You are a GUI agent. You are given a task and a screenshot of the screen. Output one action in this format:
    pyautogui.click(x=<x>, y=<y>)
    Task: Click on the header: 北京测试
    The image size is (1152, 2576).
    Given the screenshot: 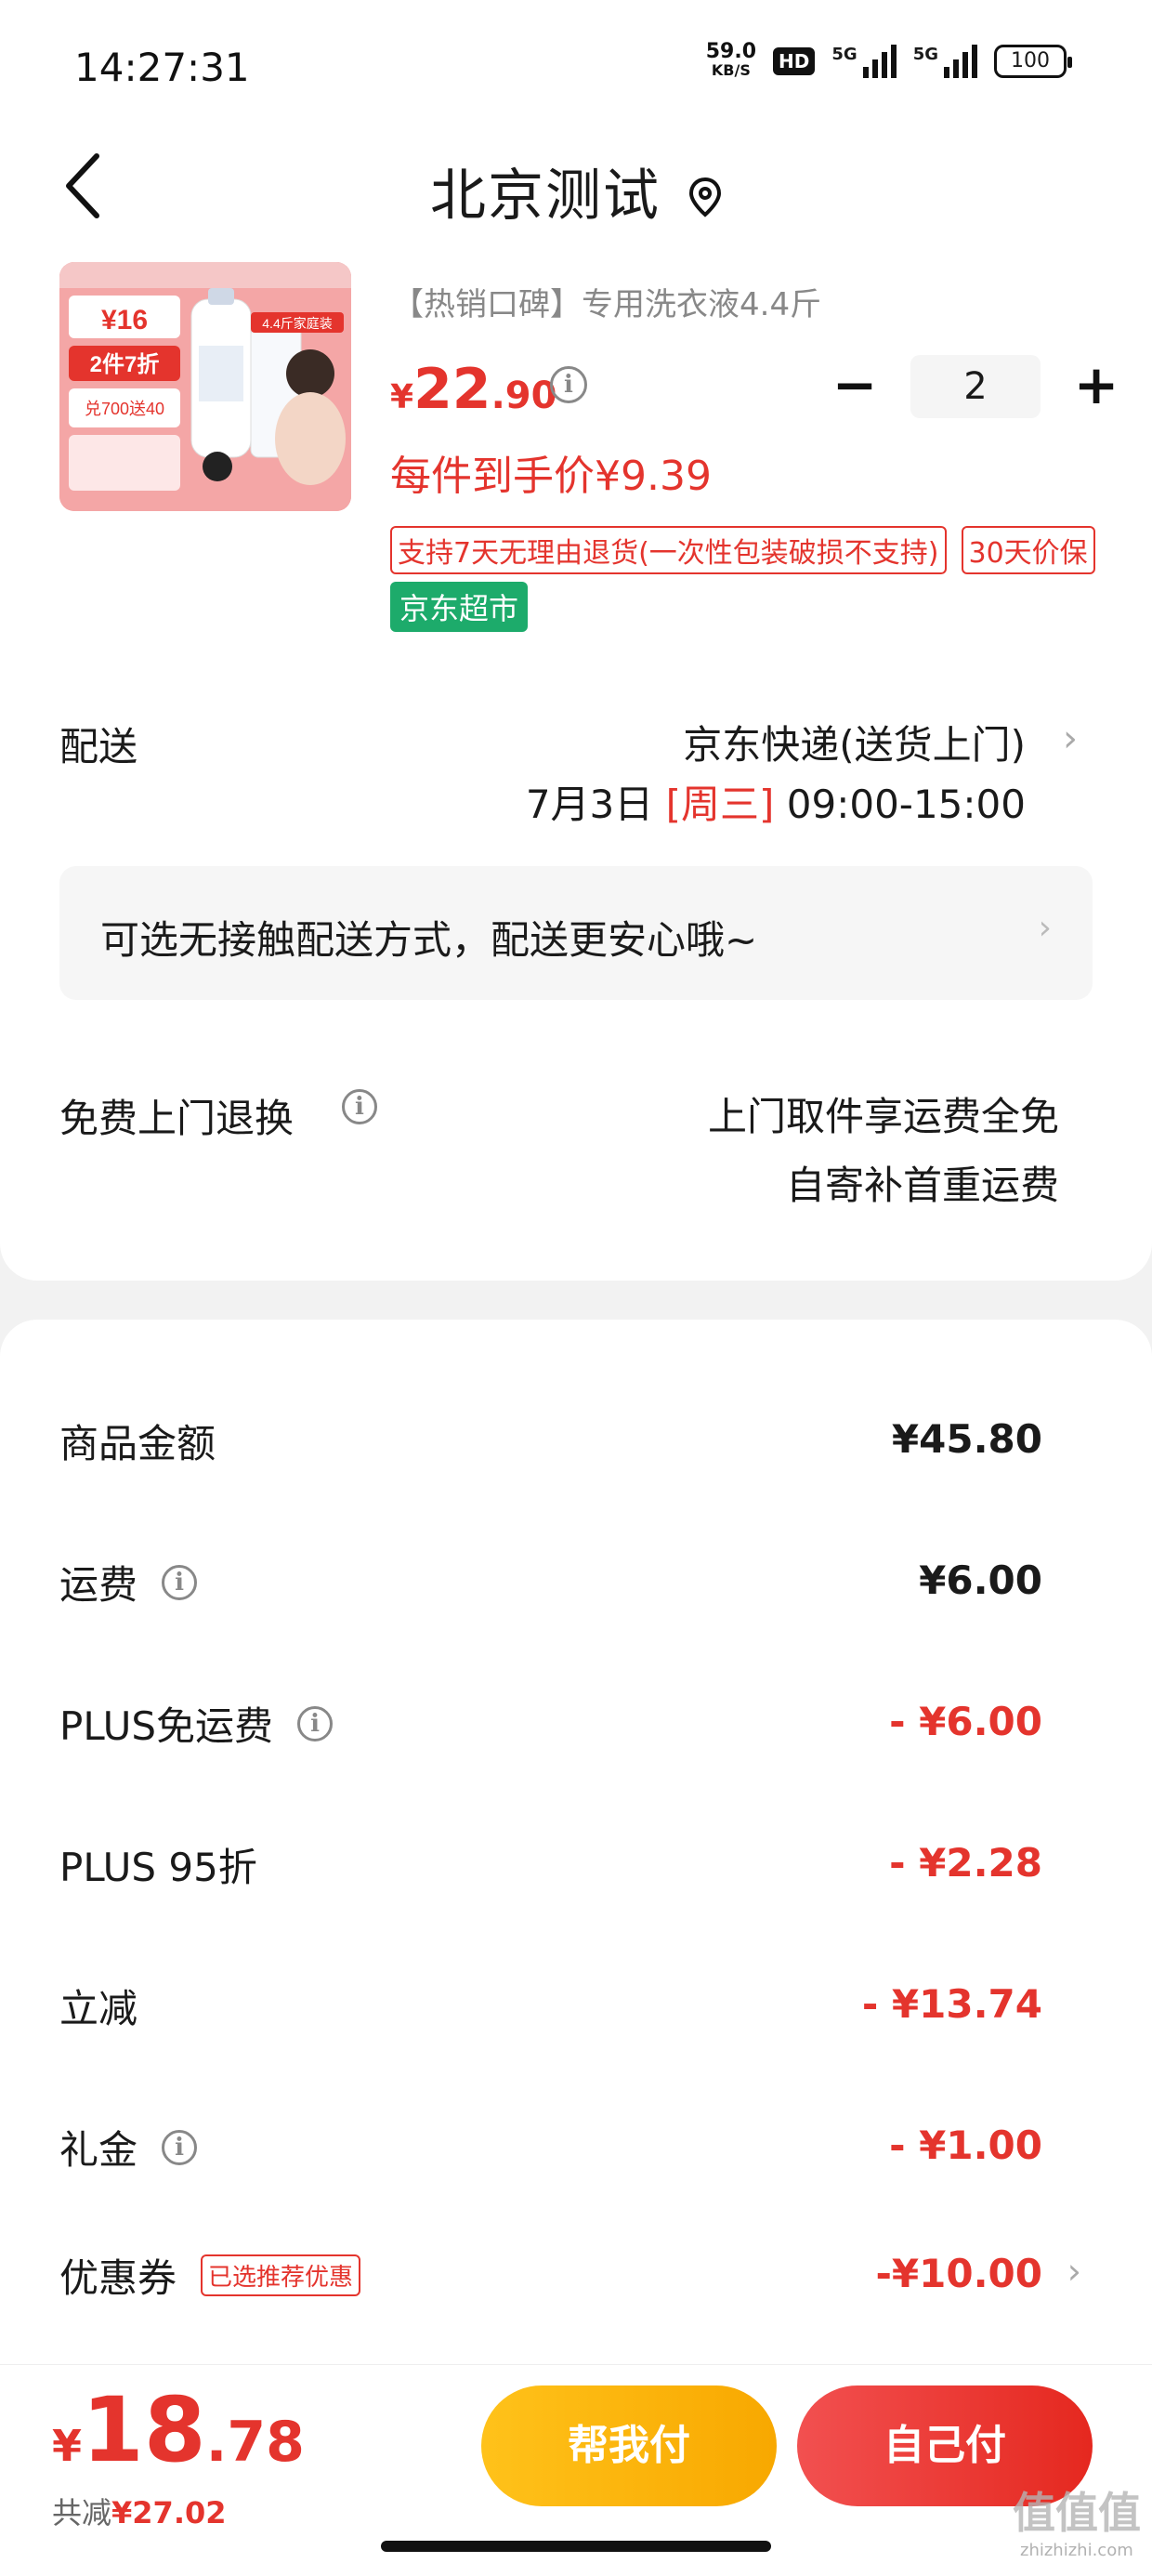 What is the action you would take?
    pyautogui.click(x=576, y=186)
    